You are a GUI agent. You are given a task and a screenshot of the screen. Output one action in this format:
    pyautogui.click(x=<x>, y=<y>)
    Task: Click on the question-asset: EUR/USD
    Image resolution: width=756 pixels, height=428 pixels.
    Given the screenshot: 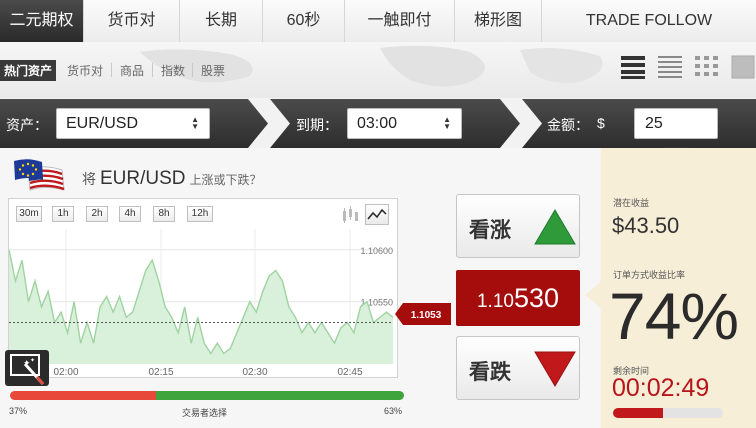 What is the action you would take?
    pyautogui.click(x=143, y=178)
    